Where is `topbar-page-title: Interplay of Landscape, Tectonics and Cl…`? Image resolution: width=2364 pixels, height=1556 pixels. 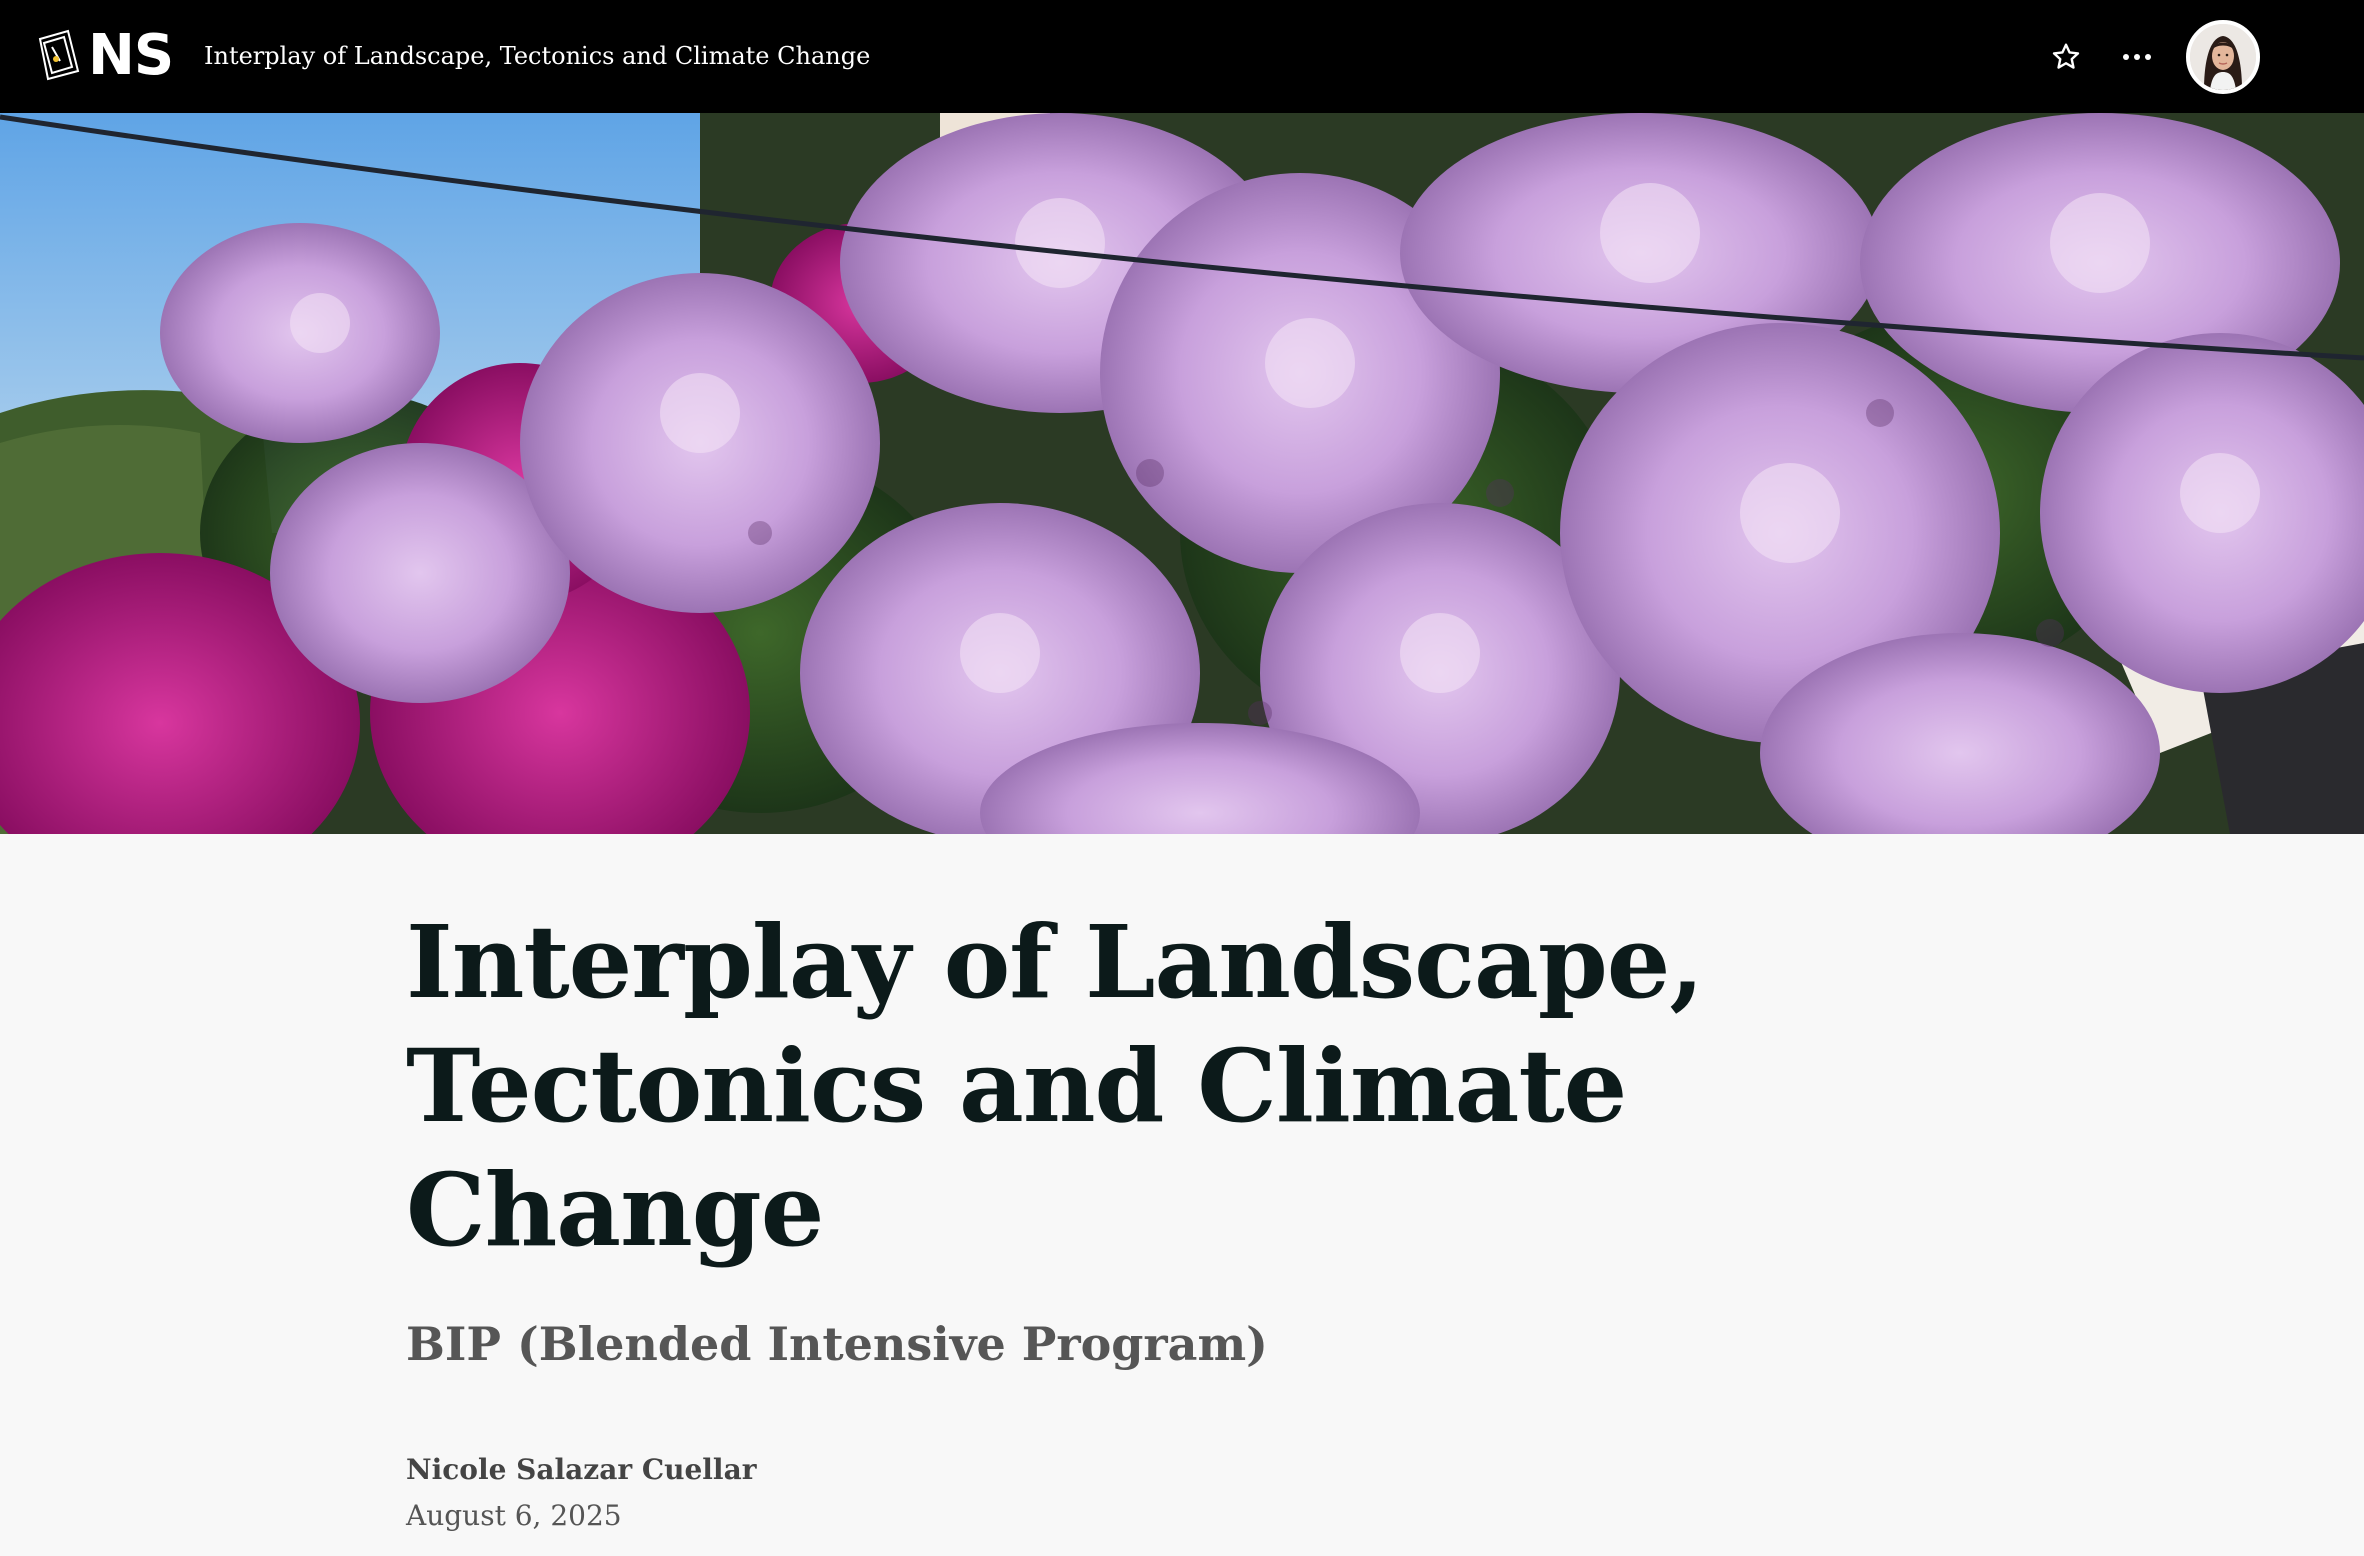 topbar-page-title: Interplay of Landscape, Tectonics and Cl… is located at coordinates (537, 56).